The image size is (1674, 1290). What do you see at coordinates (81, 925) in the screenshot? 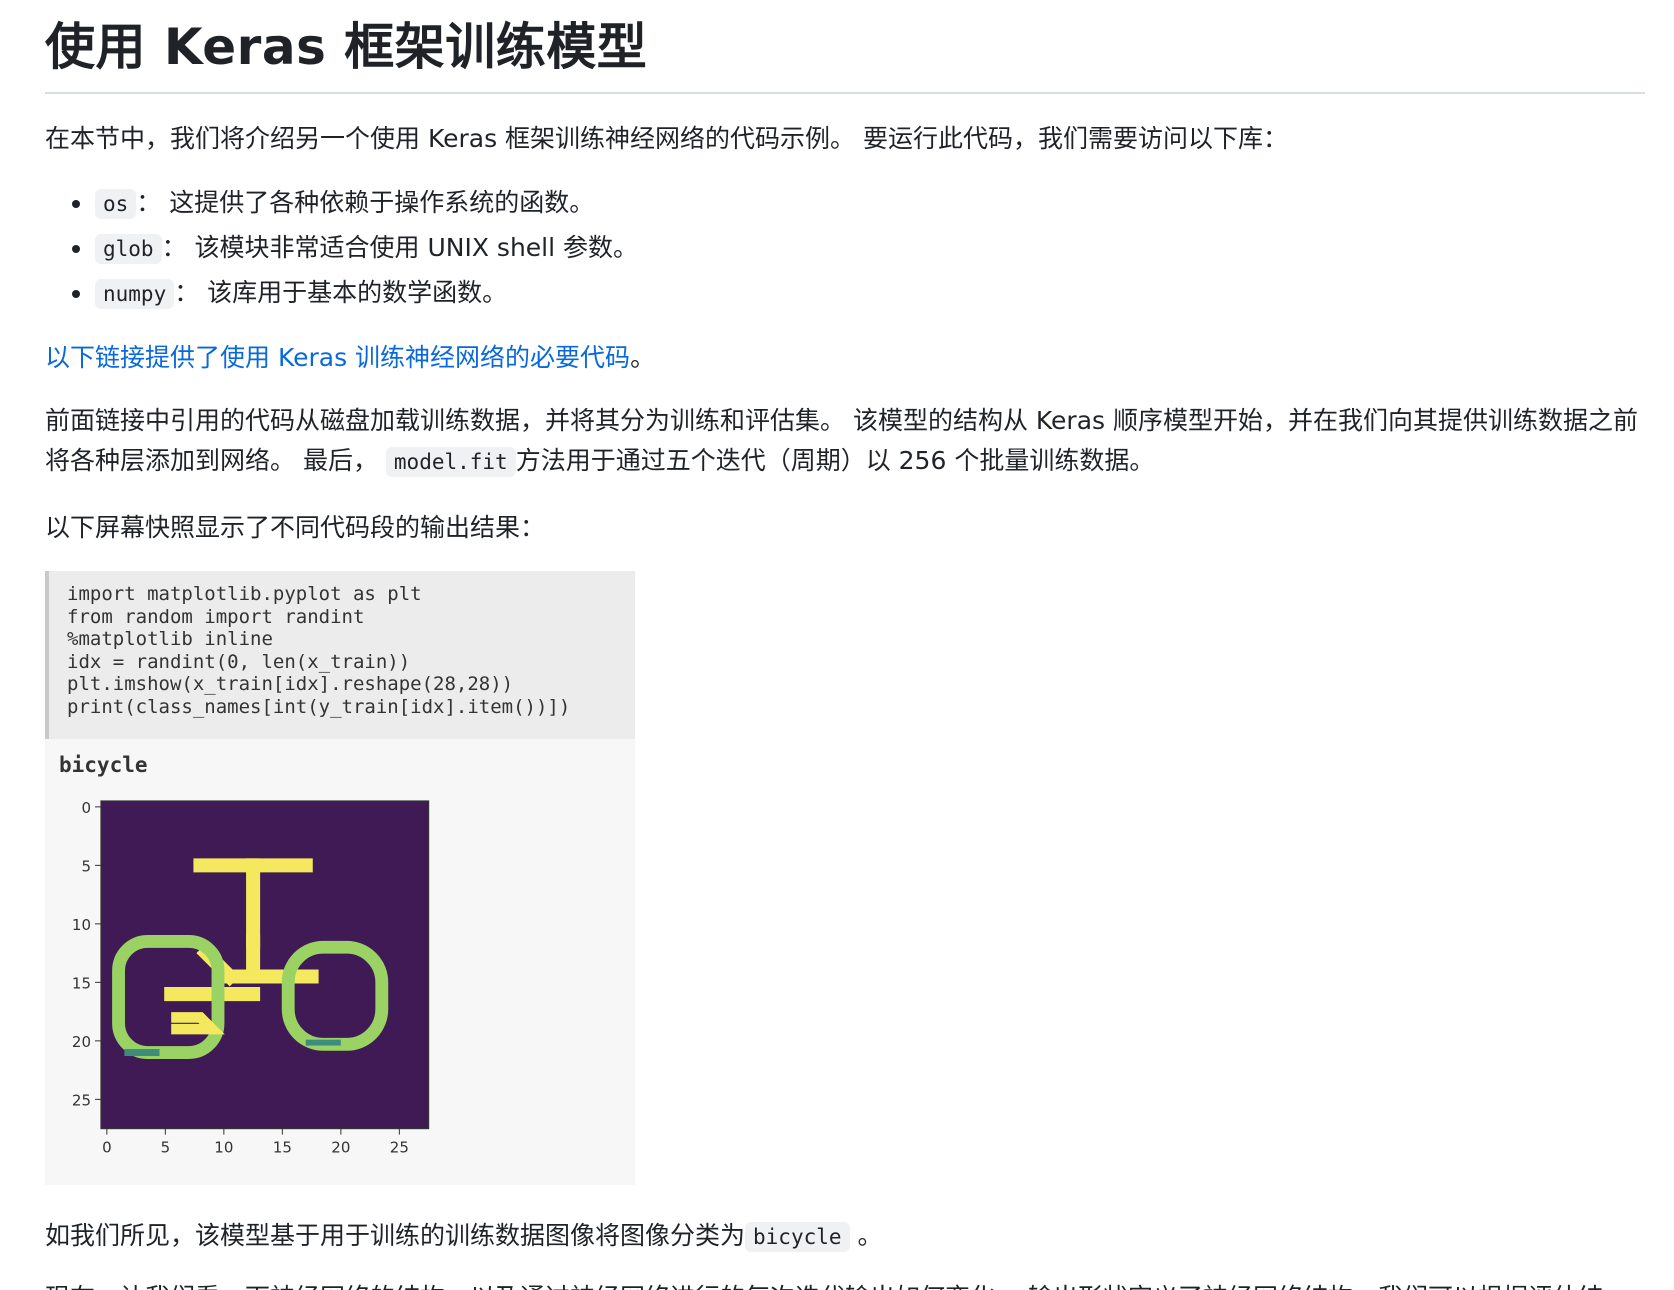
I see `y-tick-label: 10` at bounding box center [81, 925].